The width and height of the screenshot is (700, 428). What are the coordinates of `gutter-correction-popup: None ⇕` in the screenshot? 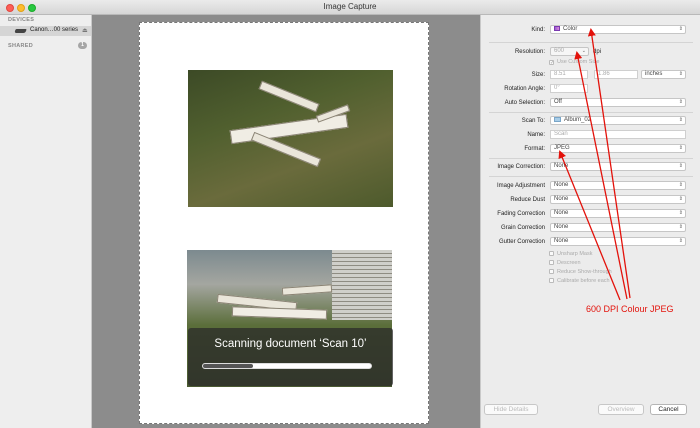 It's located at (618, 241).